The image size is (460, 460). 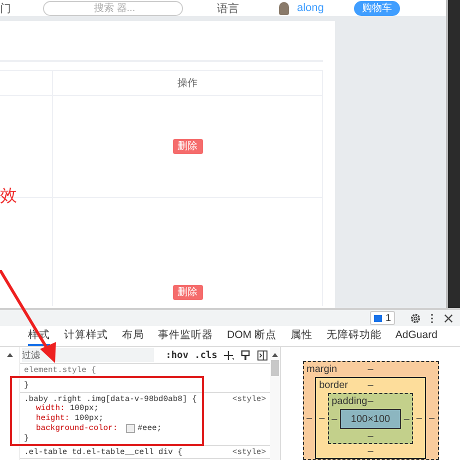 I want to click on box-label: margin, so click(x=322, y=369).